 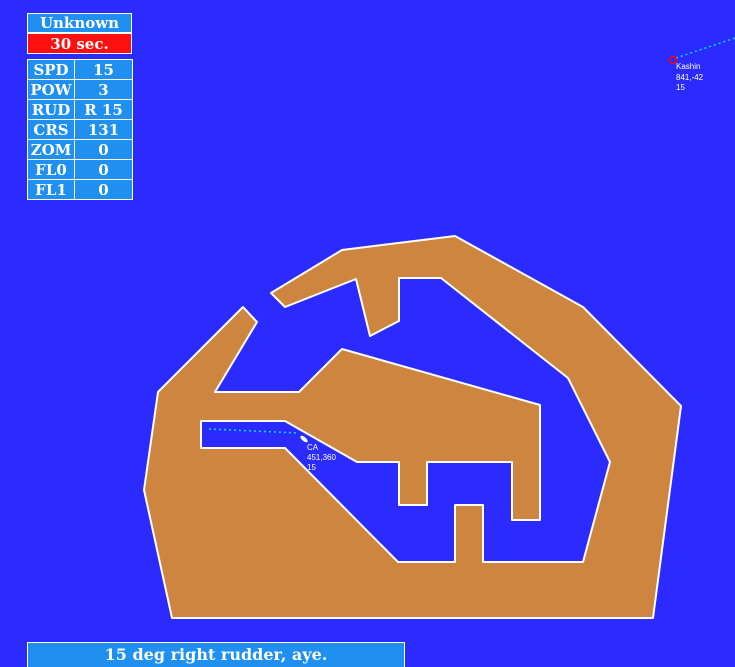 What do you see at coordinates (216, 654) in the screenshot?
I see `command-message-bar: 15 deg right rudder, aye.` at bounding box center [216, 654].